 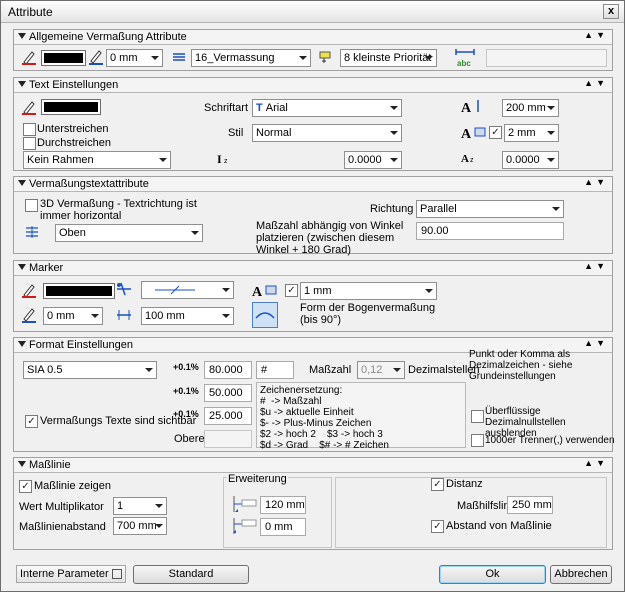 What do you see at coordinates (191, 574) in the screenshot?
I see `standard-button: Standard` at bounding box center [191, 574].